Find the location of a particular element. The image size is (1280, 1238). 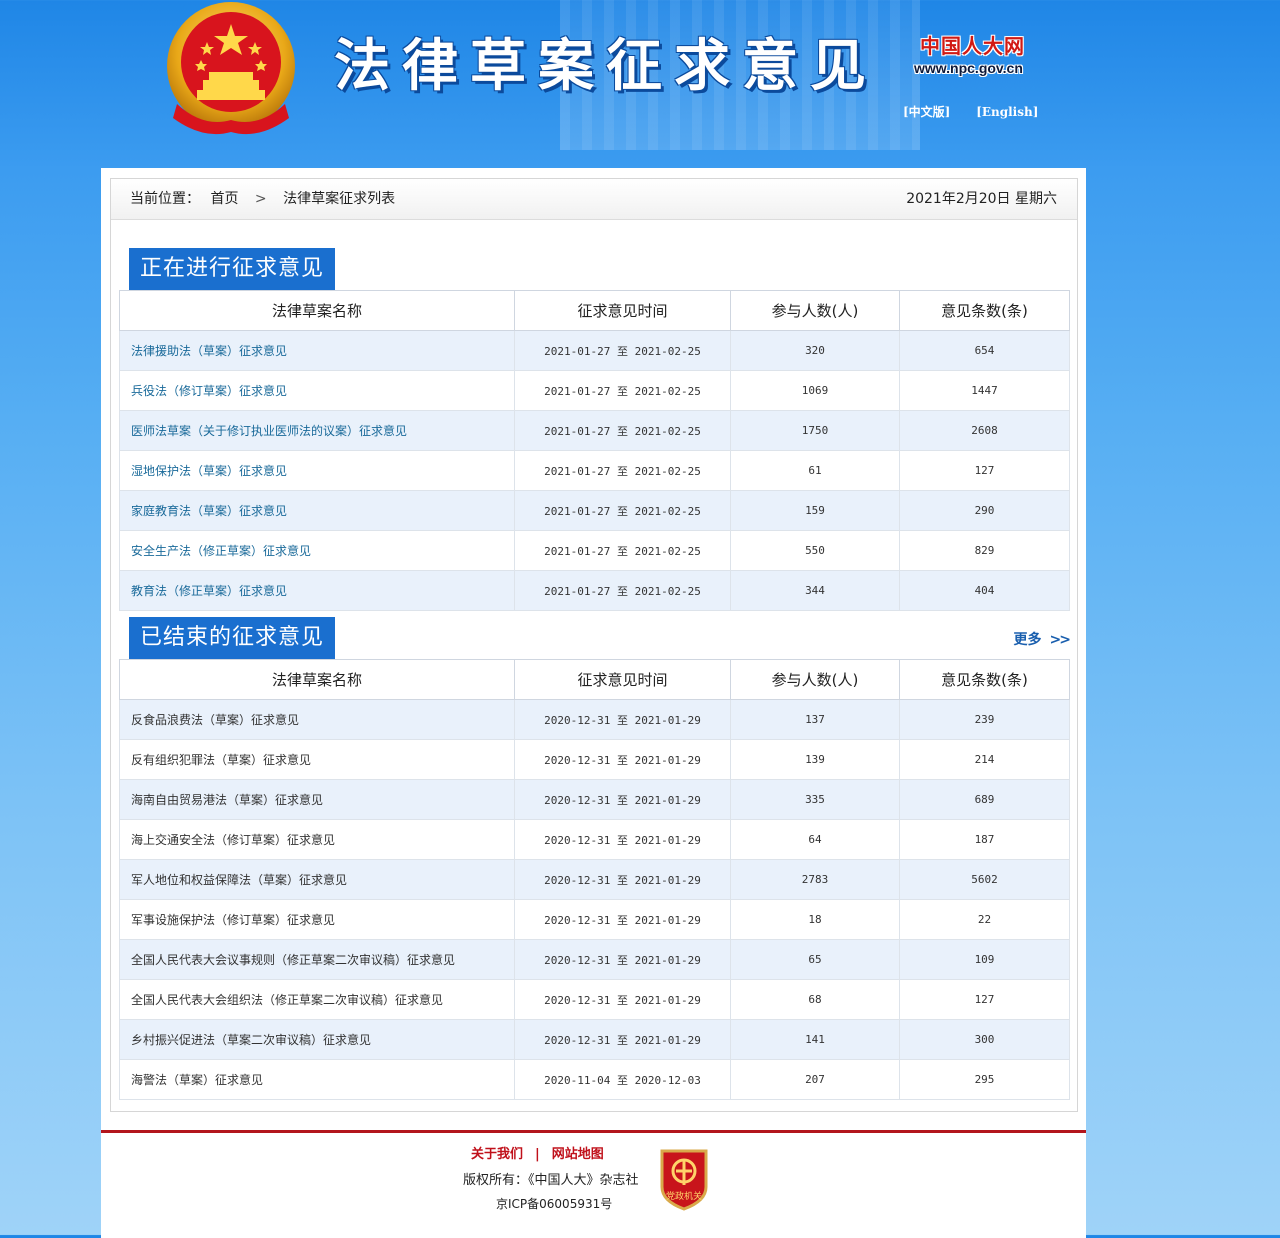

participants-cell: 18 is located at coordinates (815, 919).